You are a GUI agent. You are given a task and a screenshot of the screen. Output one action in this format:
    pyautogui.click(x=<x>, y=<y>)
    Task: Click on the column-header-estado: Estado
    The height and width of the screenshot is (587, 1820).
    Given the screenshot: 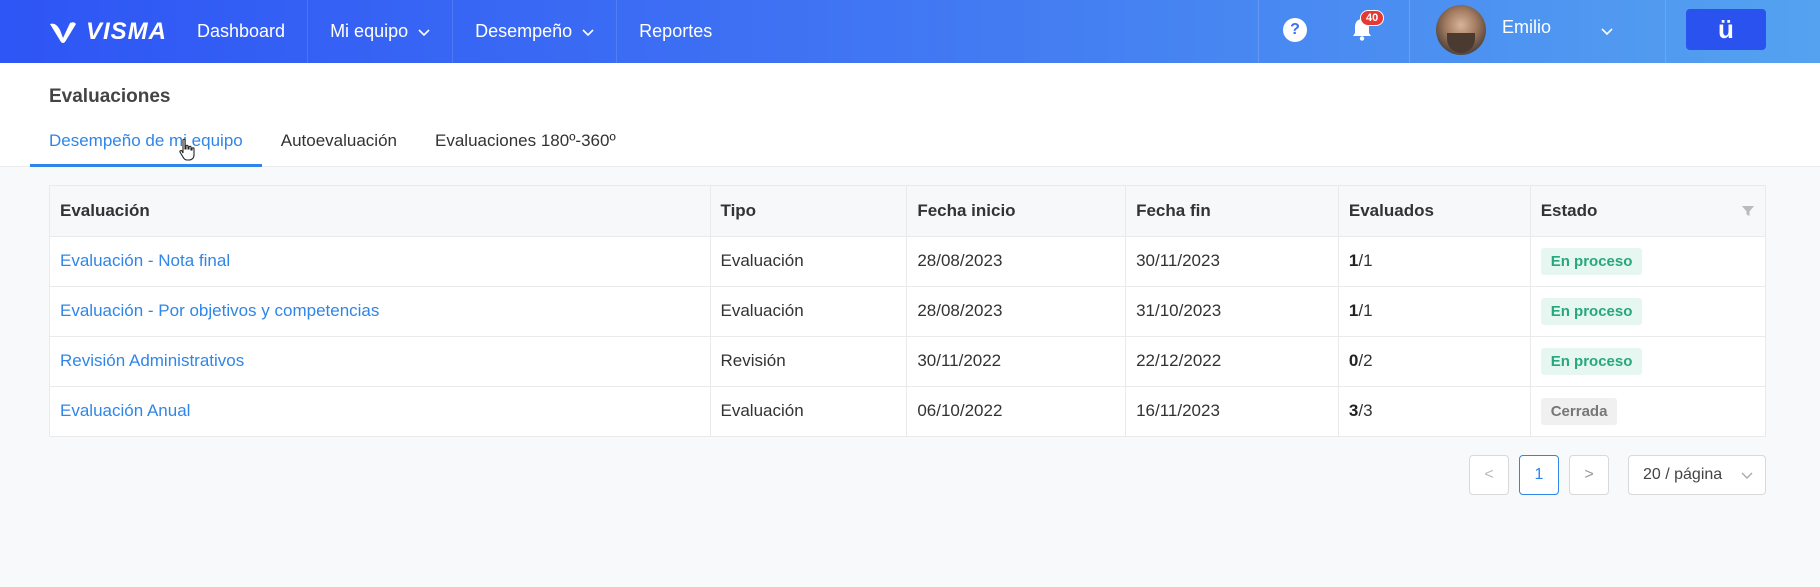 What is the action you would take?
    pyautogui.click(x=1647, y=211)
    